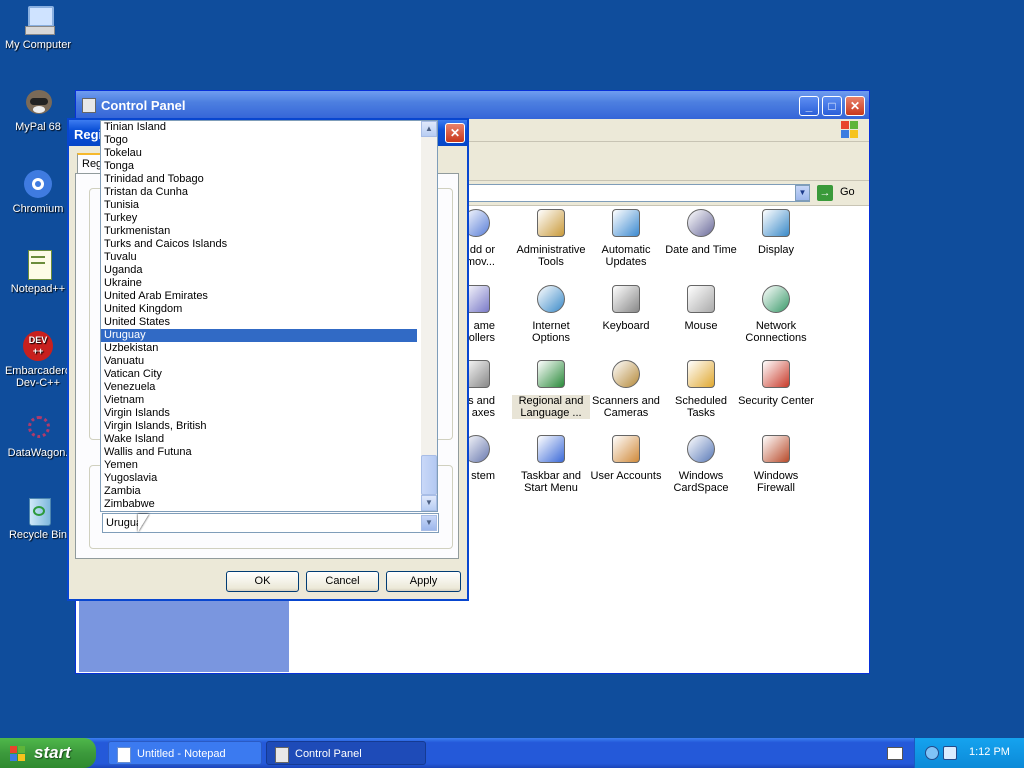 The height and width of the screenshot is (768, 1024). What do you see at coordinates (262, 581) in the screenshot?
I see `ok-button: OK` at bounding box center [262, 581].